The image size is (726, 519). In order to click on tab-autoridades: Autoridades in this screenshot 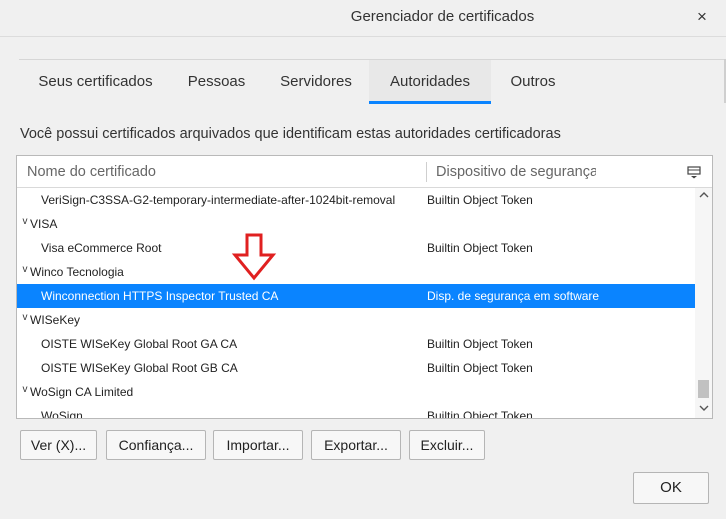, I will do `click(430, 82)`.